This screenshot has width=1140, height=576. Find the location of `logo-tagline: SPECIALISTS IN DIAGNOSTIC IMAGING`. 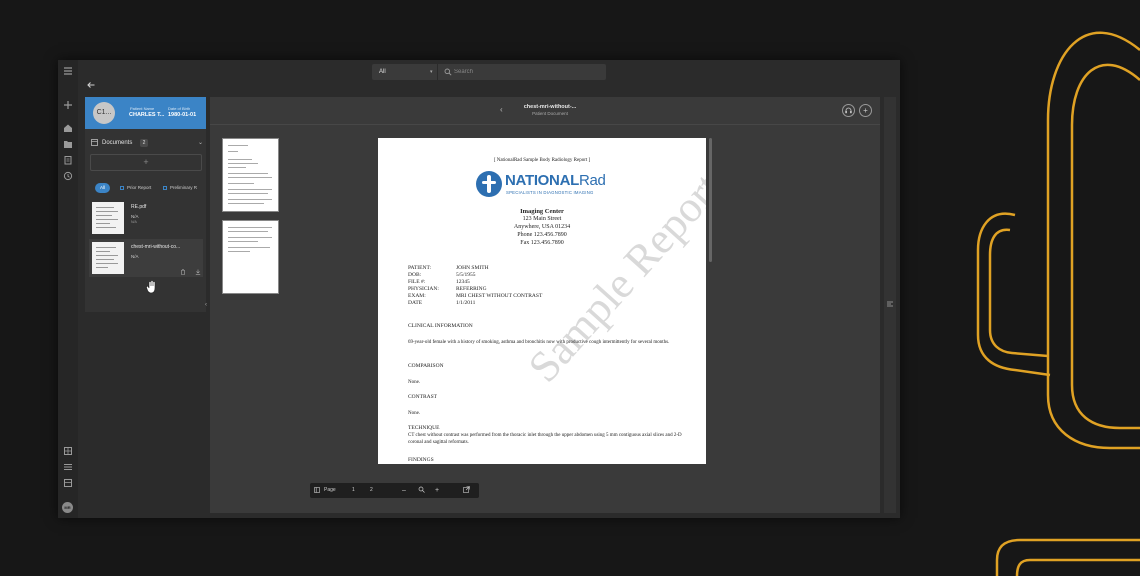

logo-tagline: SPECIALISTS IN DIAGNOSTIC IMAGING is located at coordinates (550, 192).